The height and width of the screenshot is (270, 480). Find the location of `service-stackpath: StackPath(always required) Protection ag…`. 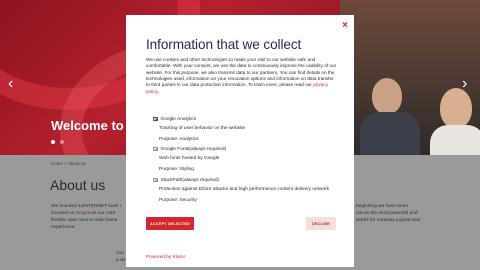

service-stackpath: StackPath(always required) Protection ag… is located at coordinates (248, 190).